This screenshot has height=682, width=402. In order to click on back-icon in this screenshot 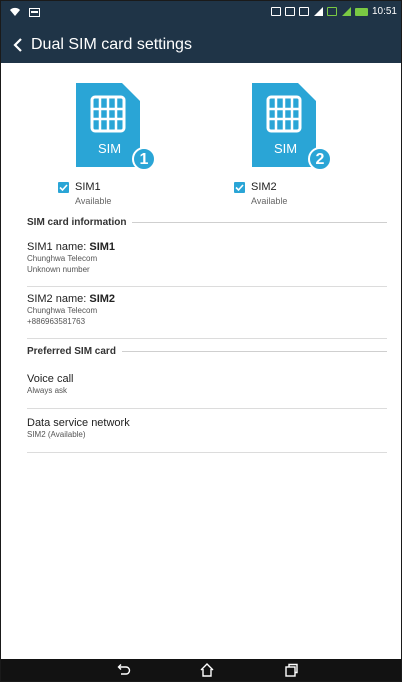, I will do `click(123, 670)`.